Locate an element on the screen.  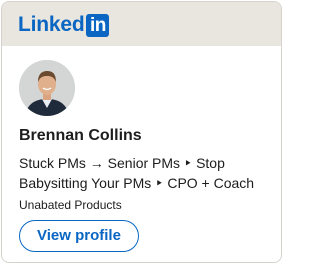
avatar-photo is located at coordinates (47, 88).